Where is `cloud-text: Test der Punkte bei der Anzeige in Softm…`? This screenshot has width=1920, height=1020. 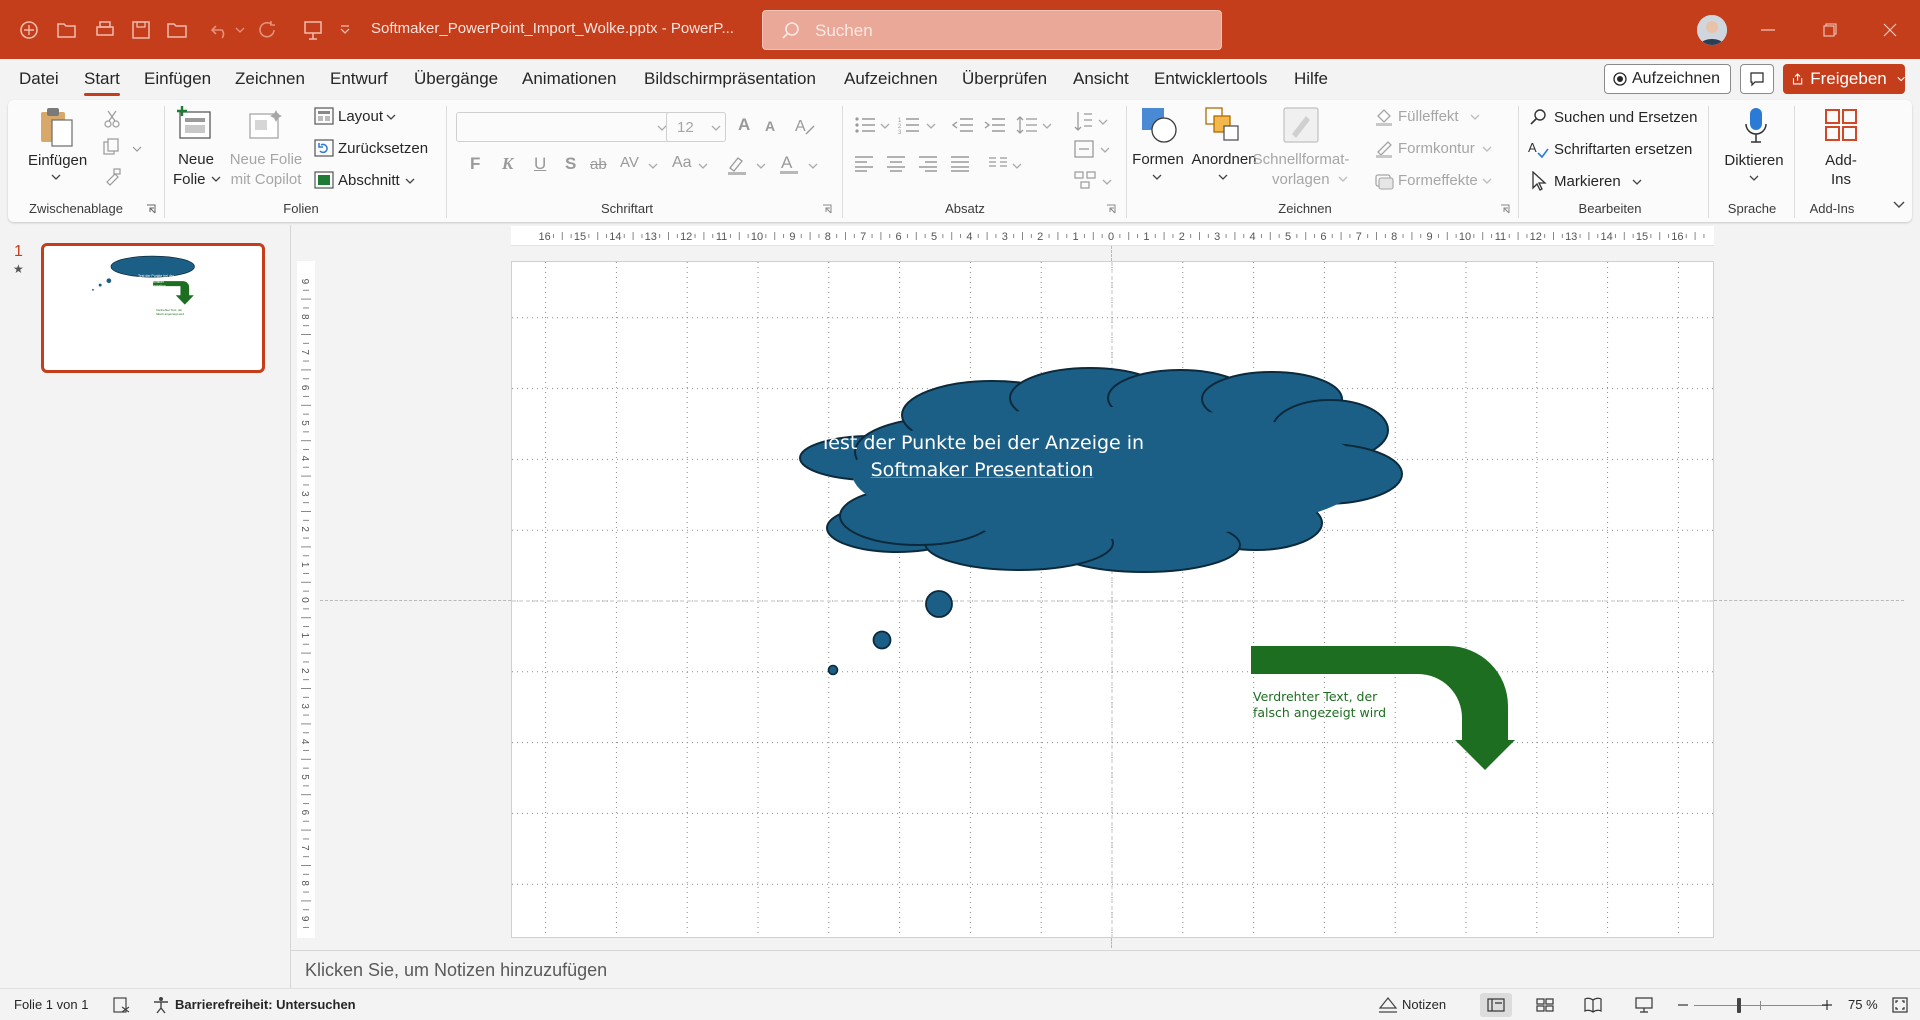 cloud-text: Test der Punkte bei der Anzeige in Softm… is located at coordinates (982, 457).